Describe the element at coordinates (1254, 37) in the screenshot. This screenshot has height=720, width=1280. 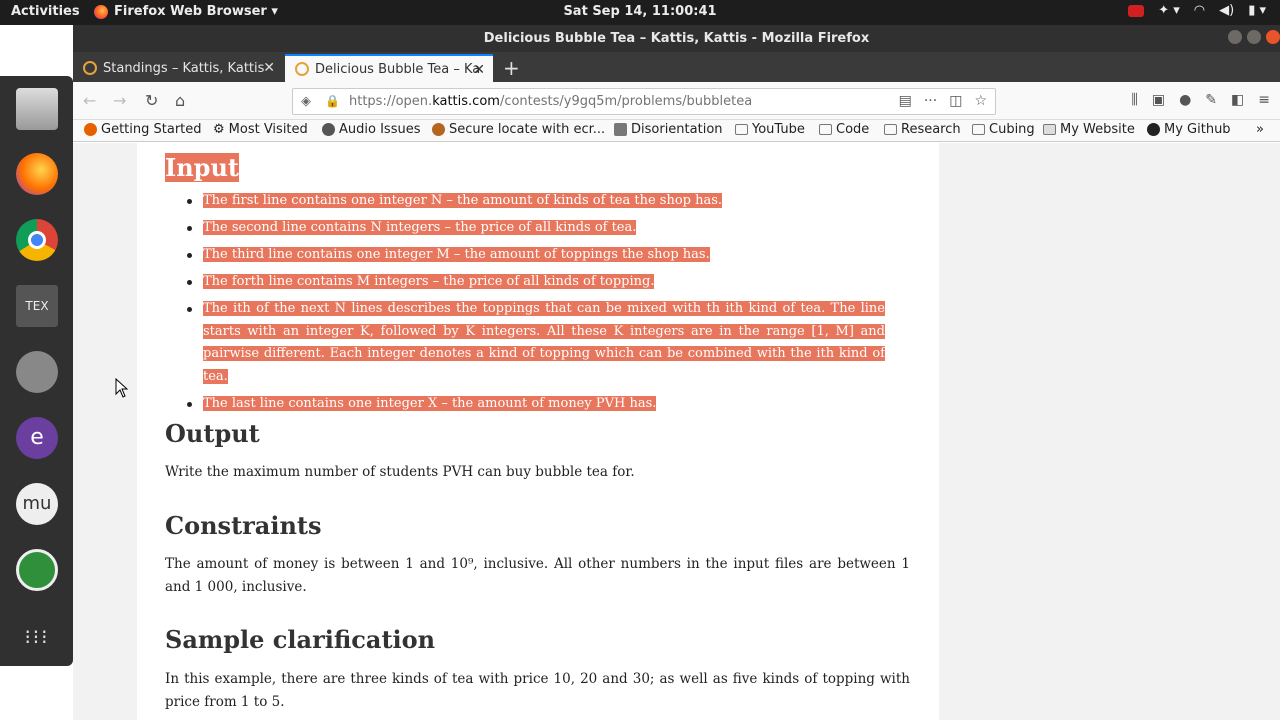
I see `maximize-button` at that location.